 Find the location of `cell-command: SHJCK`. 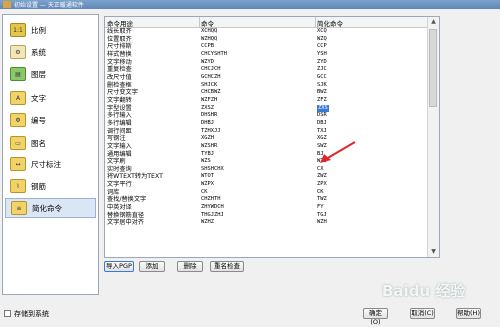

cell-command: SHJCK is located at coordinates (209, 84).